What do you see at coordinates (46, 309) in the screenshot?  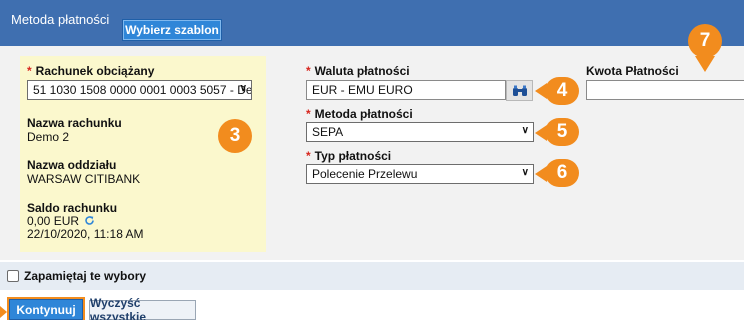 I see `continue-button: Kontynuuj` at bounding box center [46, 309].